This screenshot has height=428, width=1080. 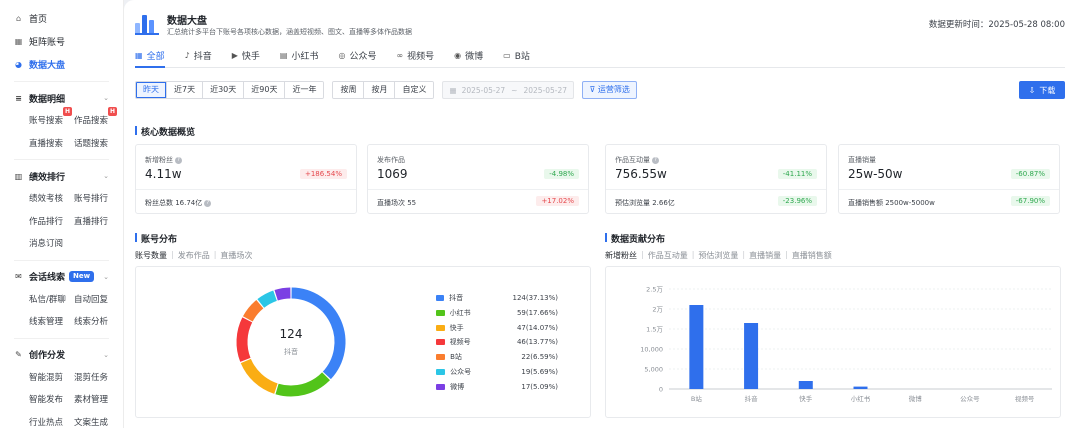 I want to click on date-end: 2025-05-27, so click(x=545, y=90).